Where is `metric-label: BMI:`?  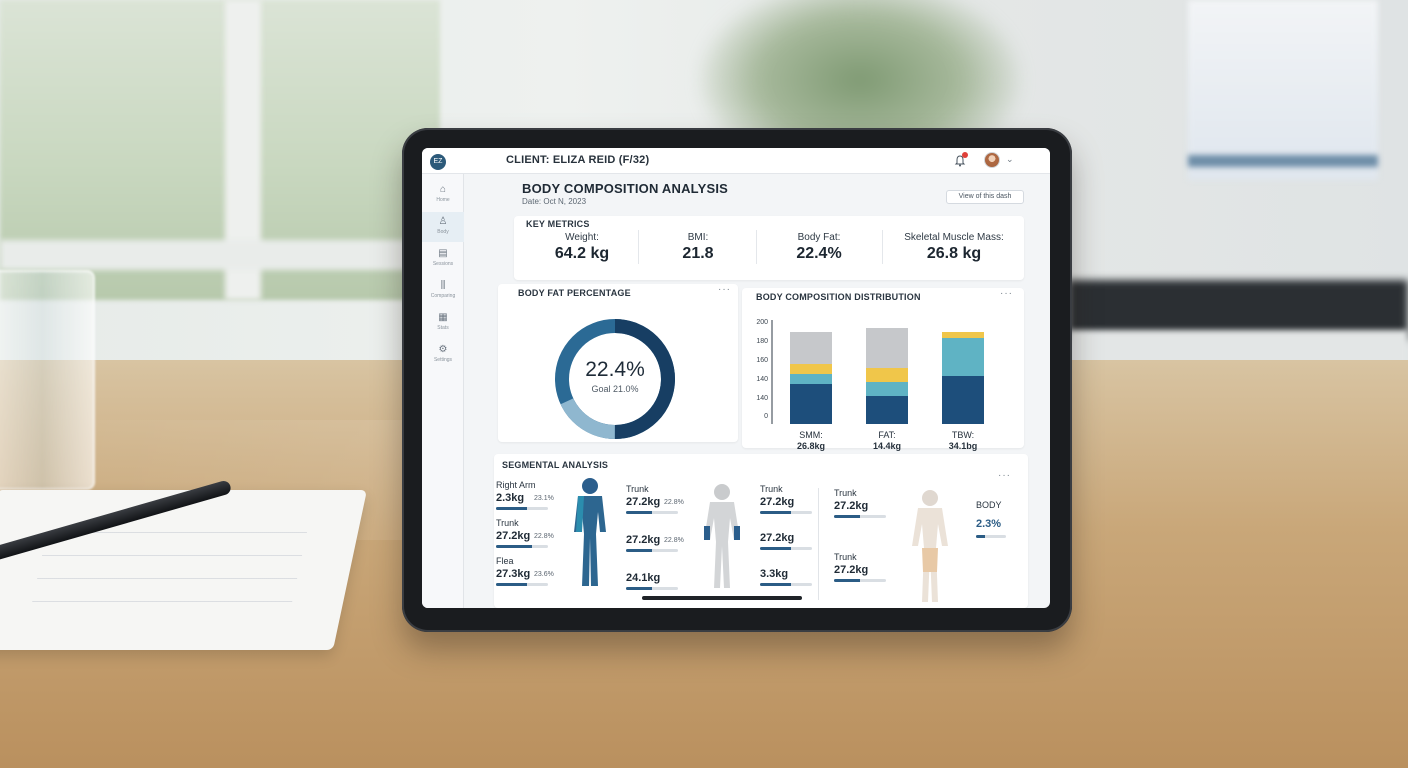 metric-label: BMI: is located at coordinates (698, 237).